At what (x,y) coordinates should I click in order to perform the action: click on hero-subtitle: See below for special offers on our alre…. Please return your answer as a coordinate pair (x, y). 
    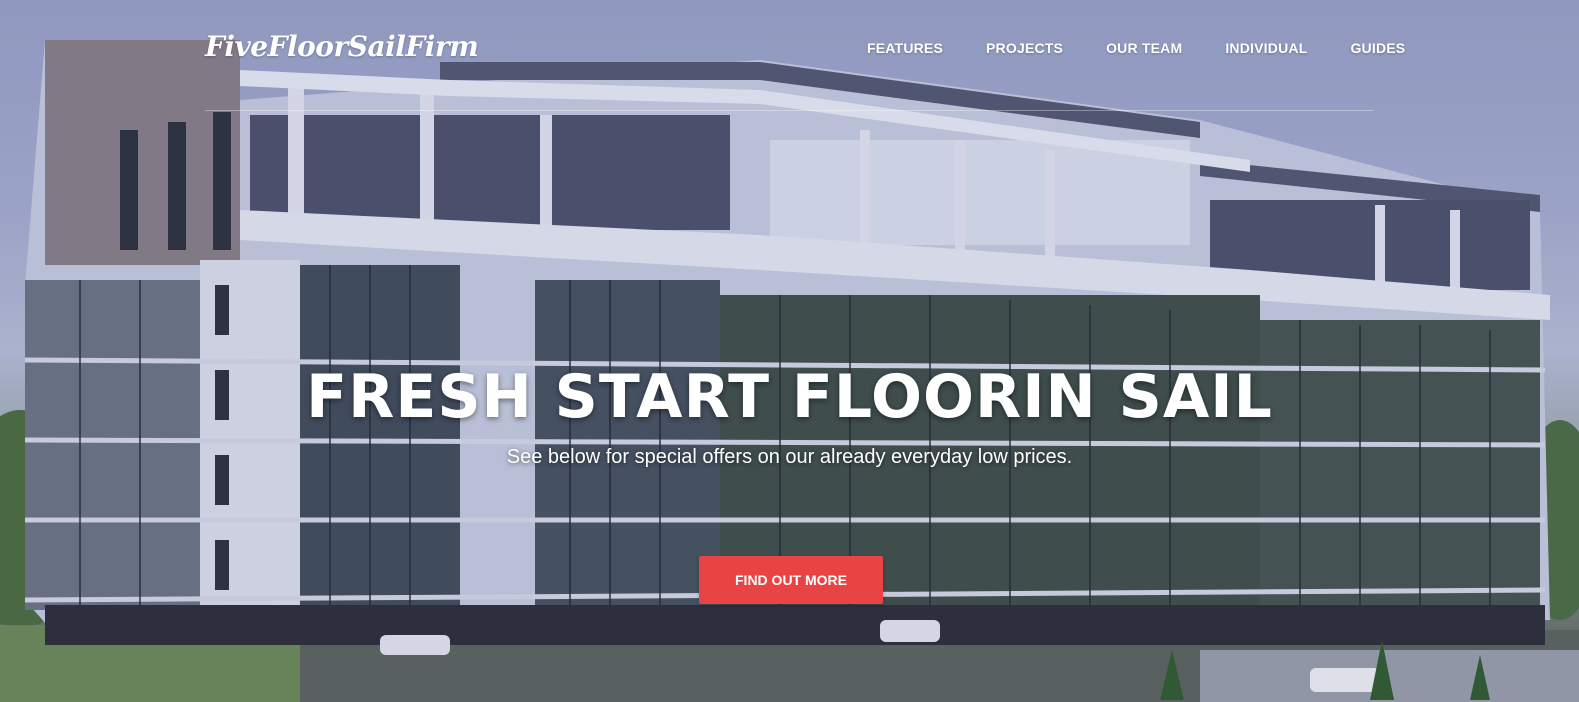
    Looking at the image, I should click on (789, 457).